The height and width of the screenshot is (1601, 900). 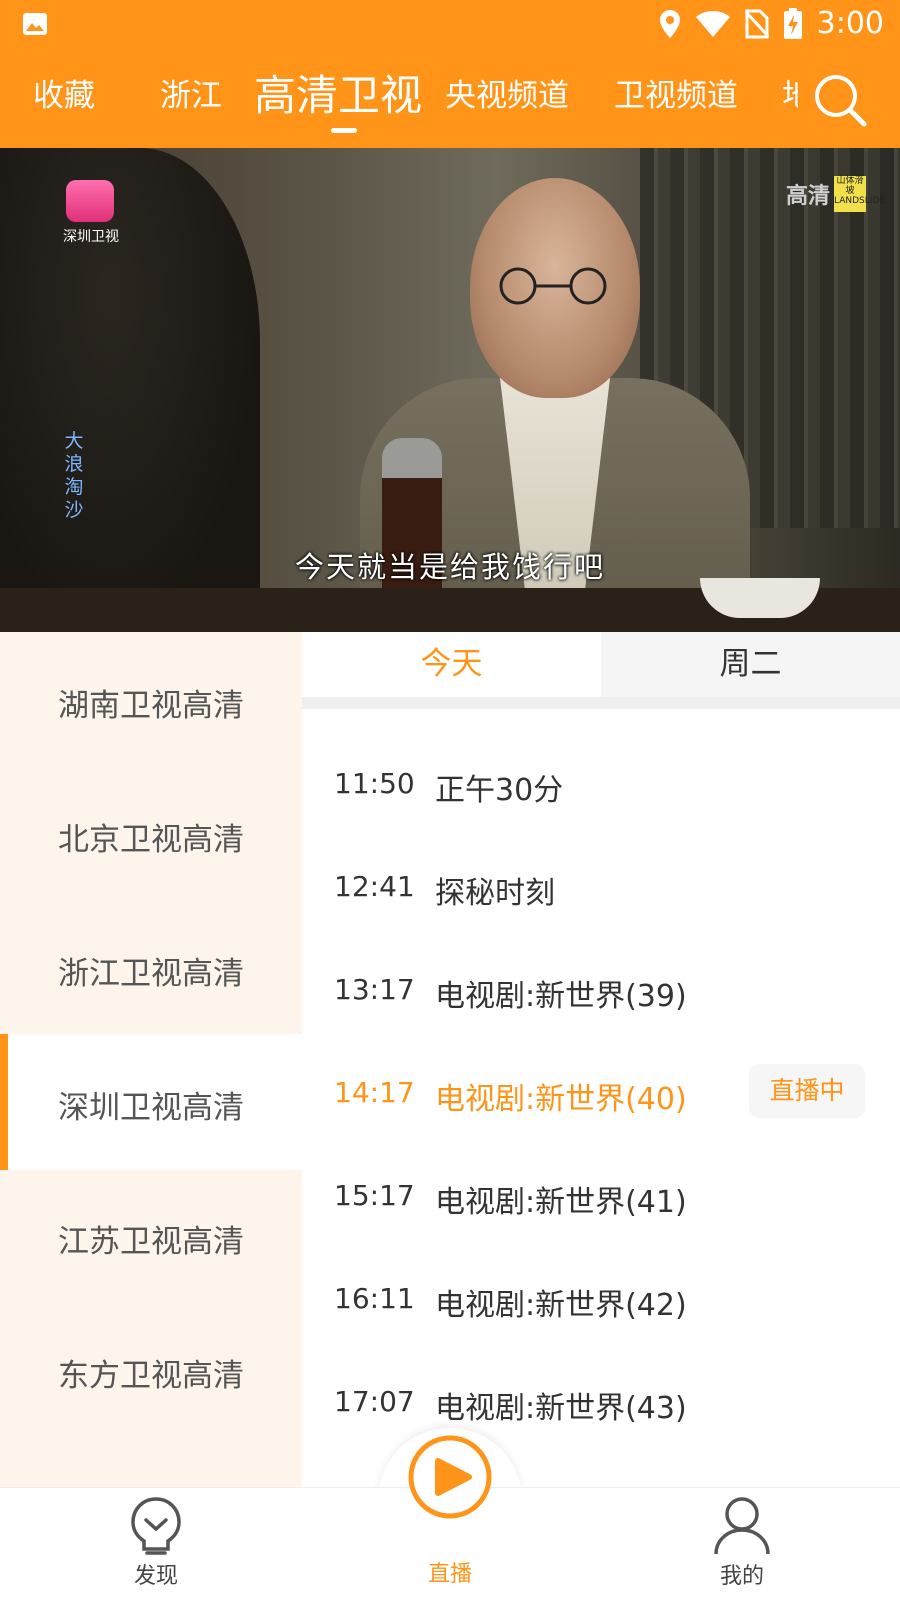 I want to click on category-tabs: 收藏 浙江 高清卫视 央视频道 卫视频道 地, so click(x=450, y=100).